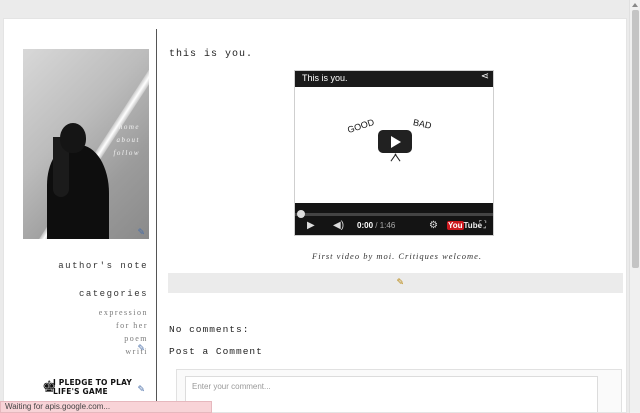 This screenshot has height=413, width=640. I want to click on share-icon: ⋖, so click(485, 78).